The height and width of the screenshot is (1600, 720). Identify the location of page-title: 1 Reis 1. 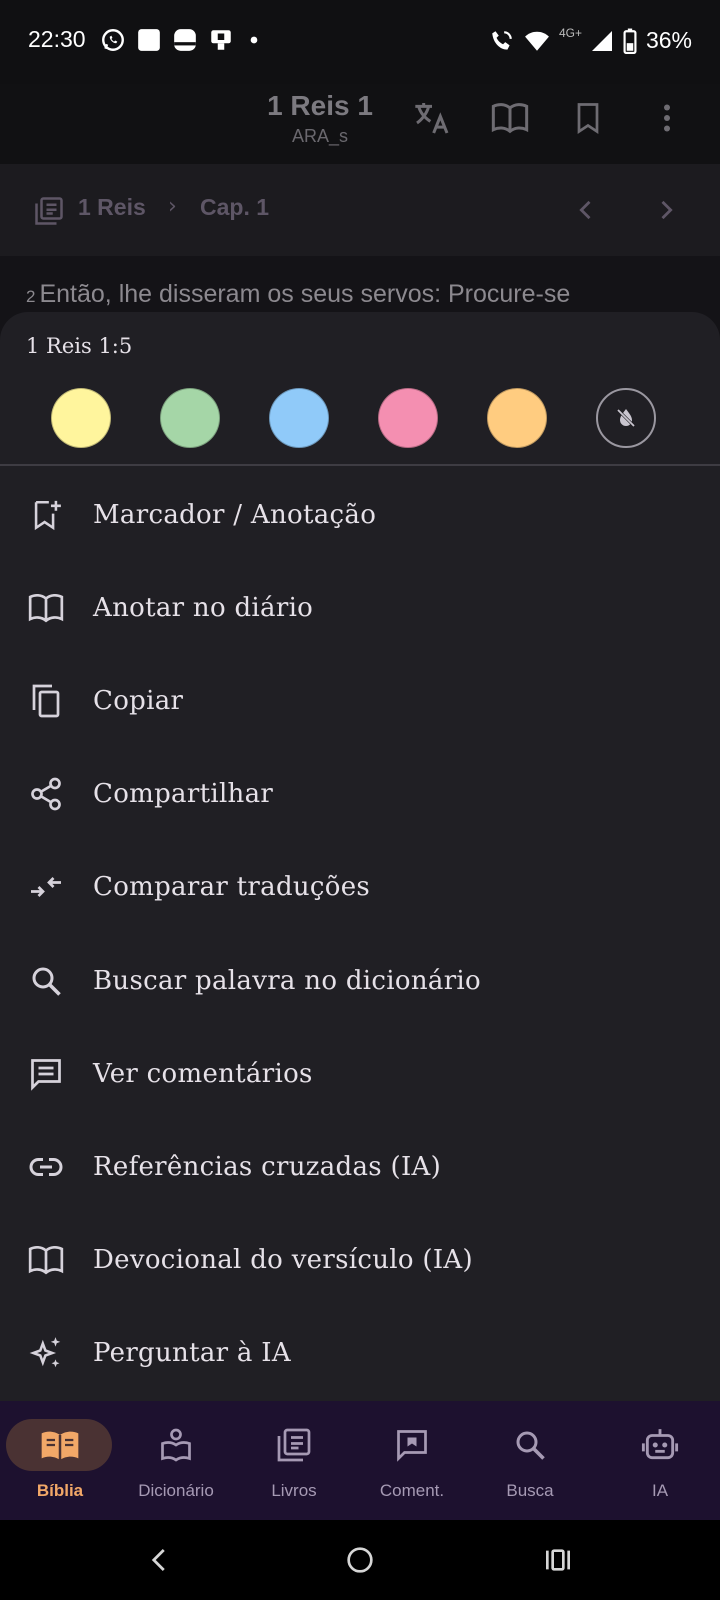
(320, 106).